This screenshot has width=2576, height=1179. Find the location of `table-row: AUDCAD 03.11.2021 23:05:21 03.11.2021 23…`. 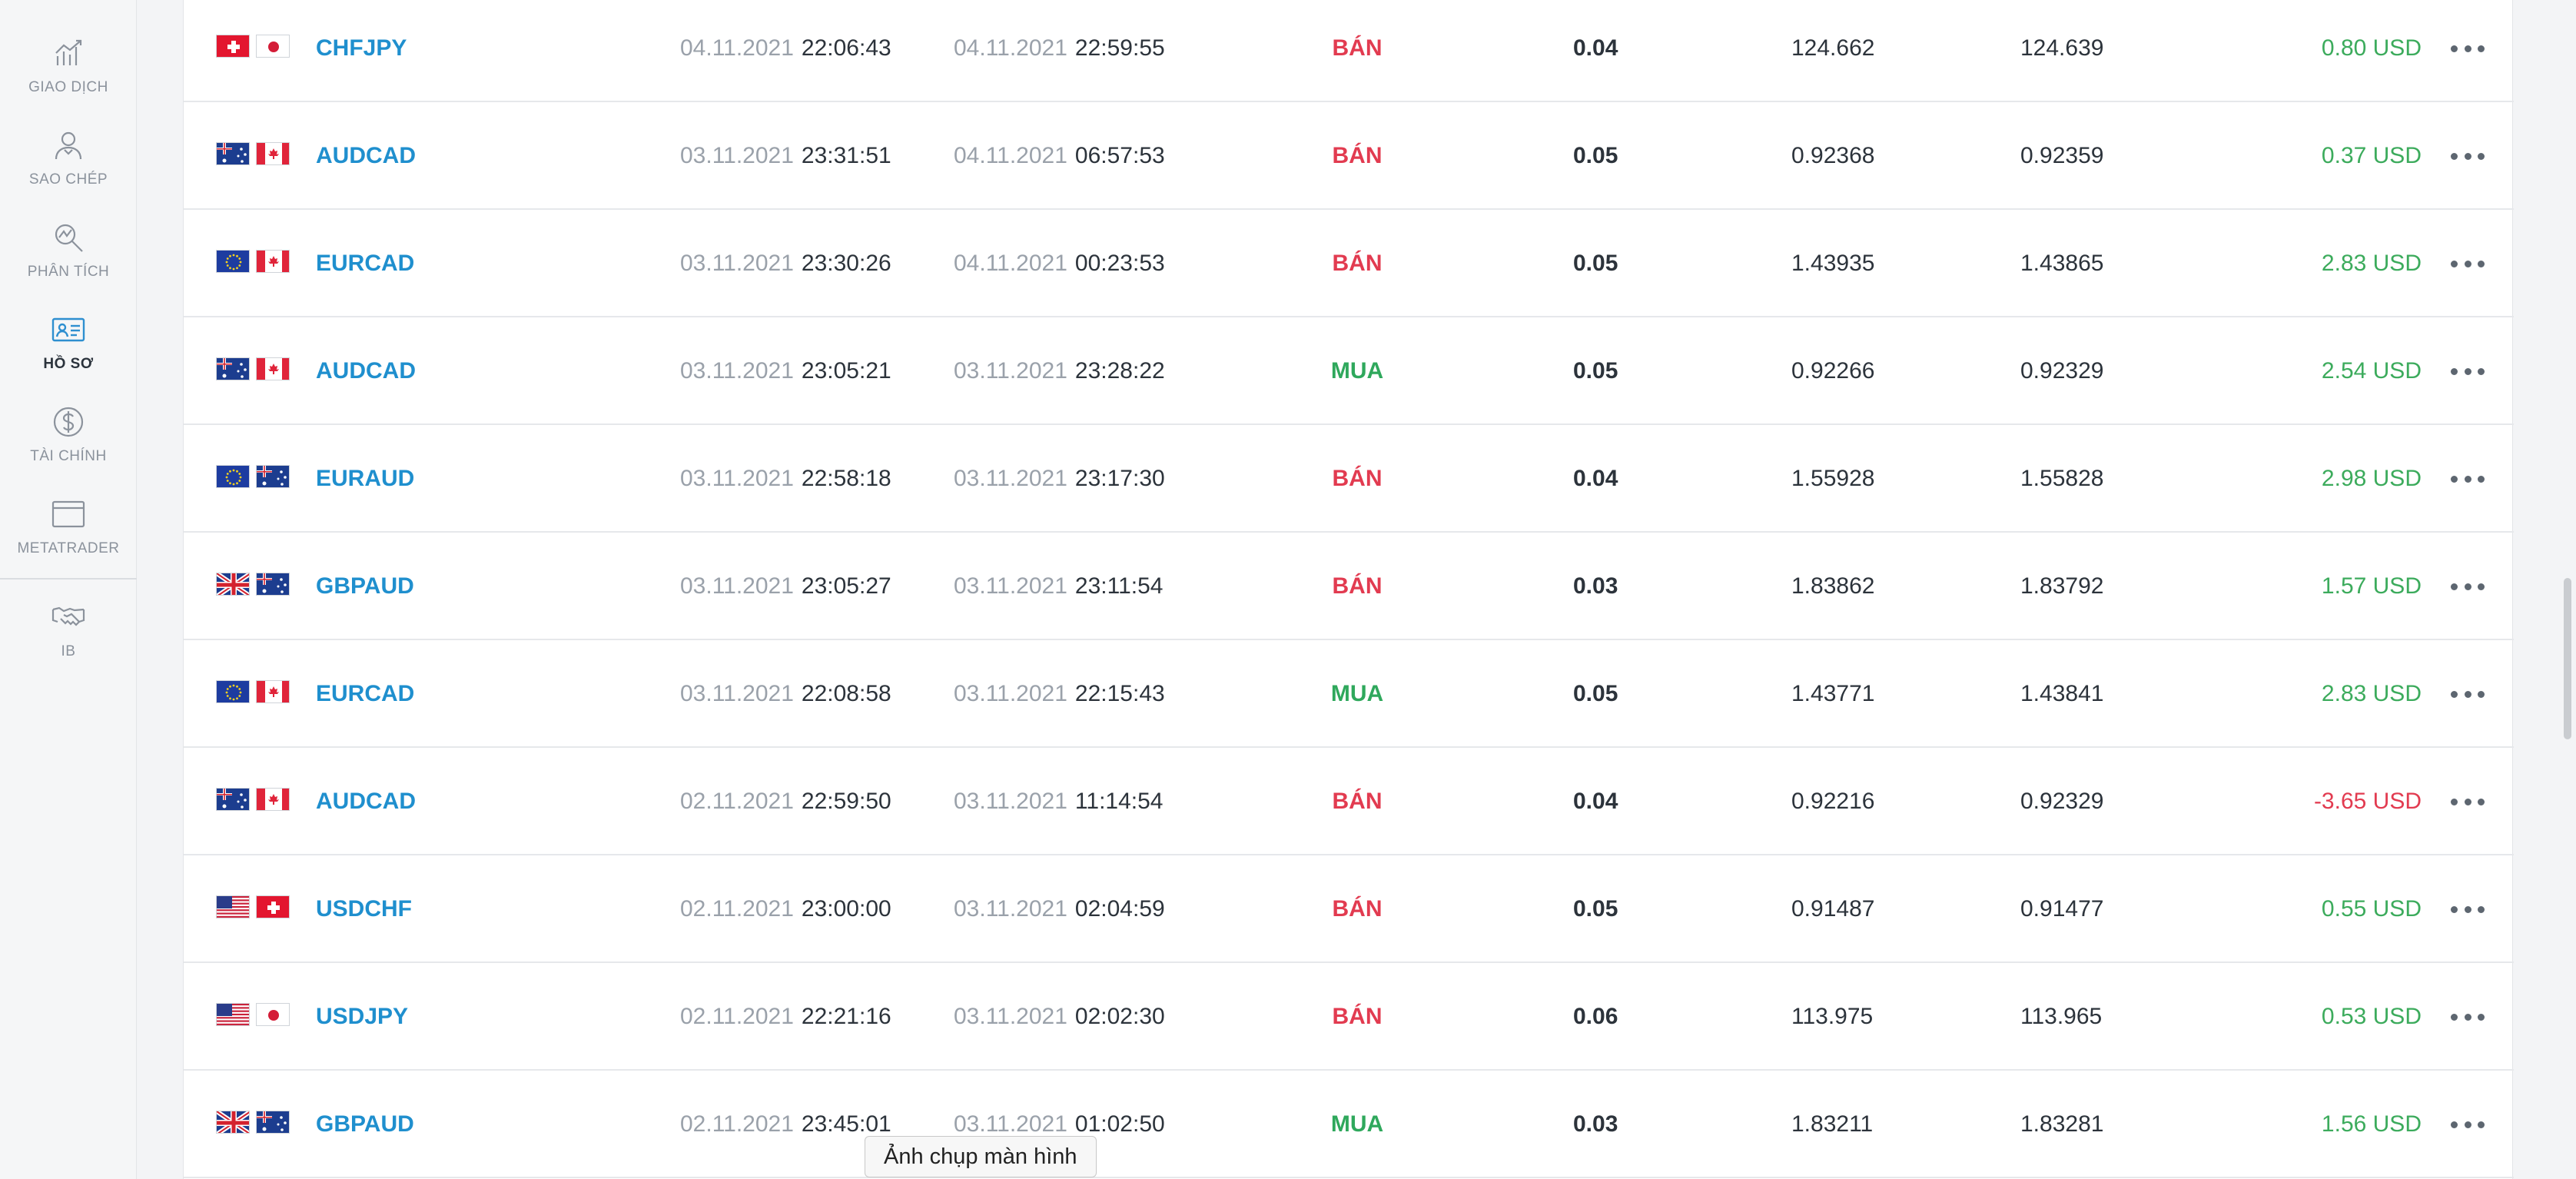

table-row: AUDCAD 03.11.2021 23:05:21 03.11.2021 23… is located at coordinates (1349, 371).